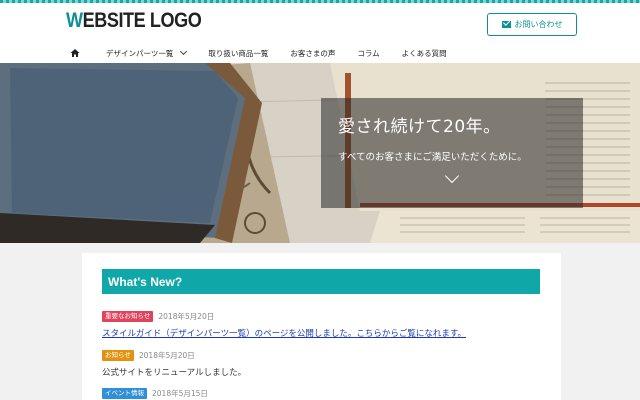  What do you see at coordinates (140, 53) in the screenshot?
I see `nav-design-parts-label: デザインパーツ一覧` at bounding box center [140, 53].